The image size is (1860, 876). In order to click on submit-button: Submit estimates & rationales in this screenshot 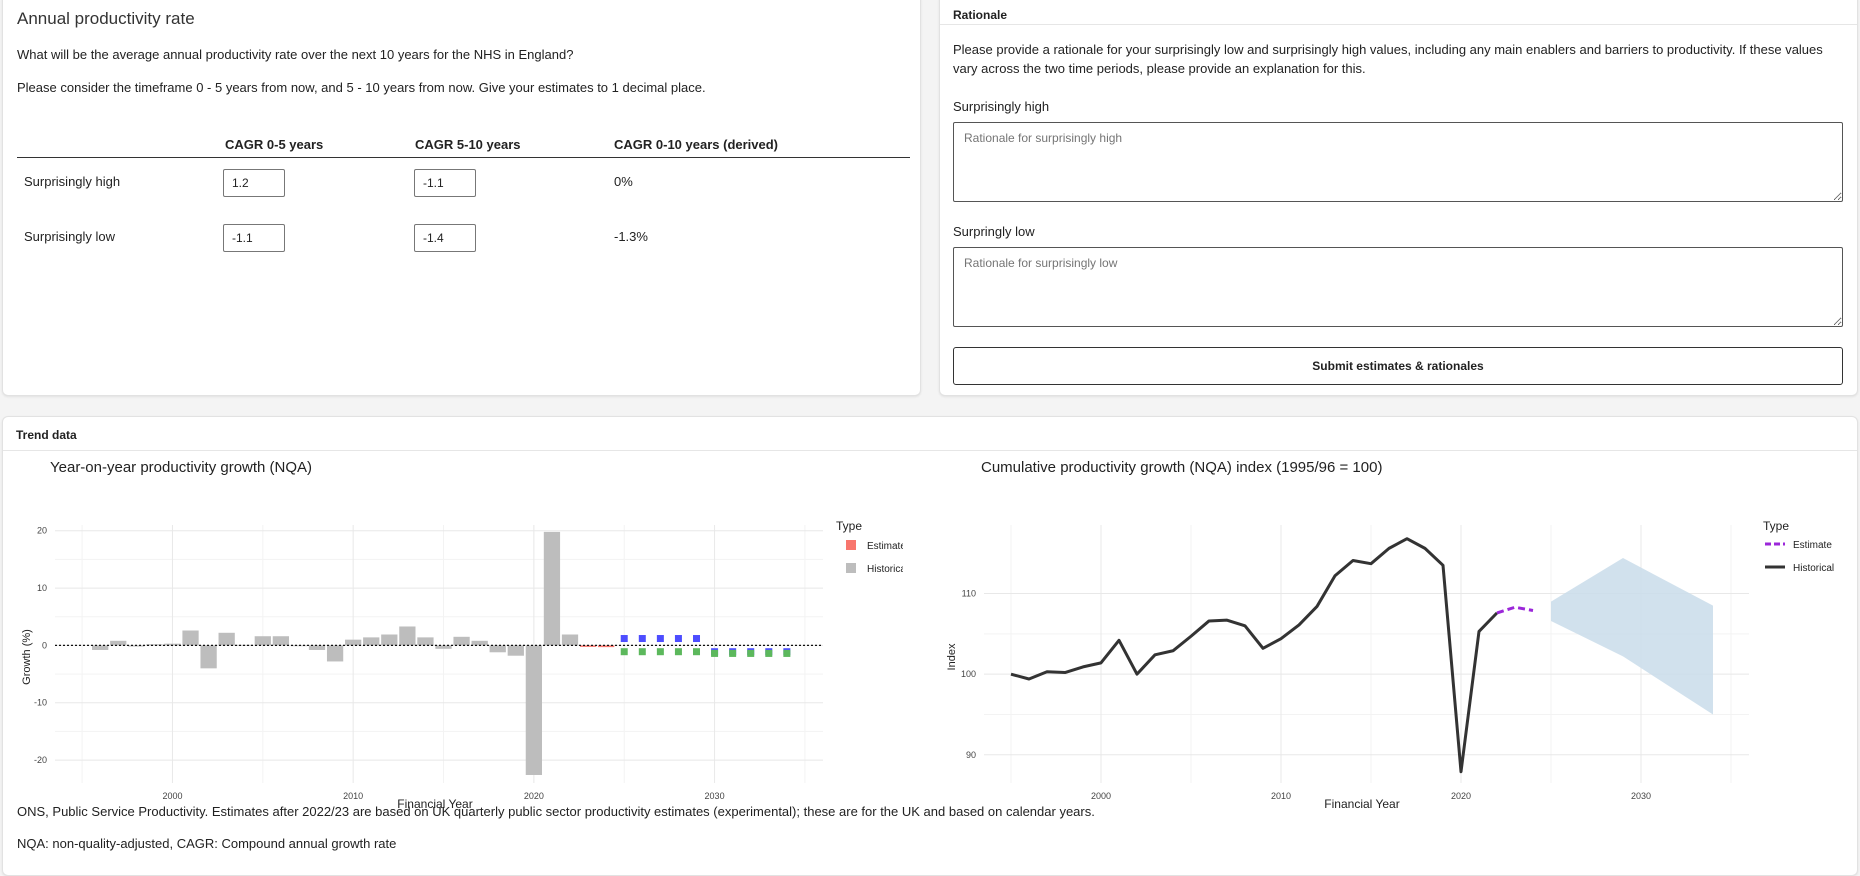, I will do `click(1398, 366)`.